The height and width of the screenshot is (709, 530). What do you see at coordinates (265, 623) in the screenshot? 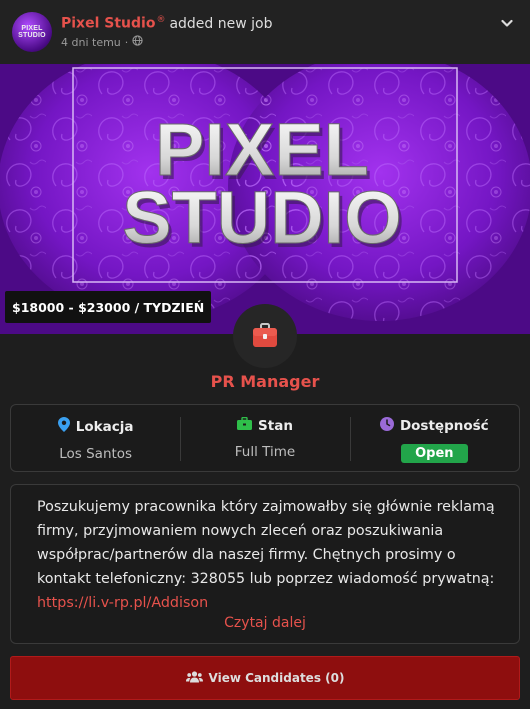
I see `read-more-link: Czytaj dalej` at bounding box center [265, 623].